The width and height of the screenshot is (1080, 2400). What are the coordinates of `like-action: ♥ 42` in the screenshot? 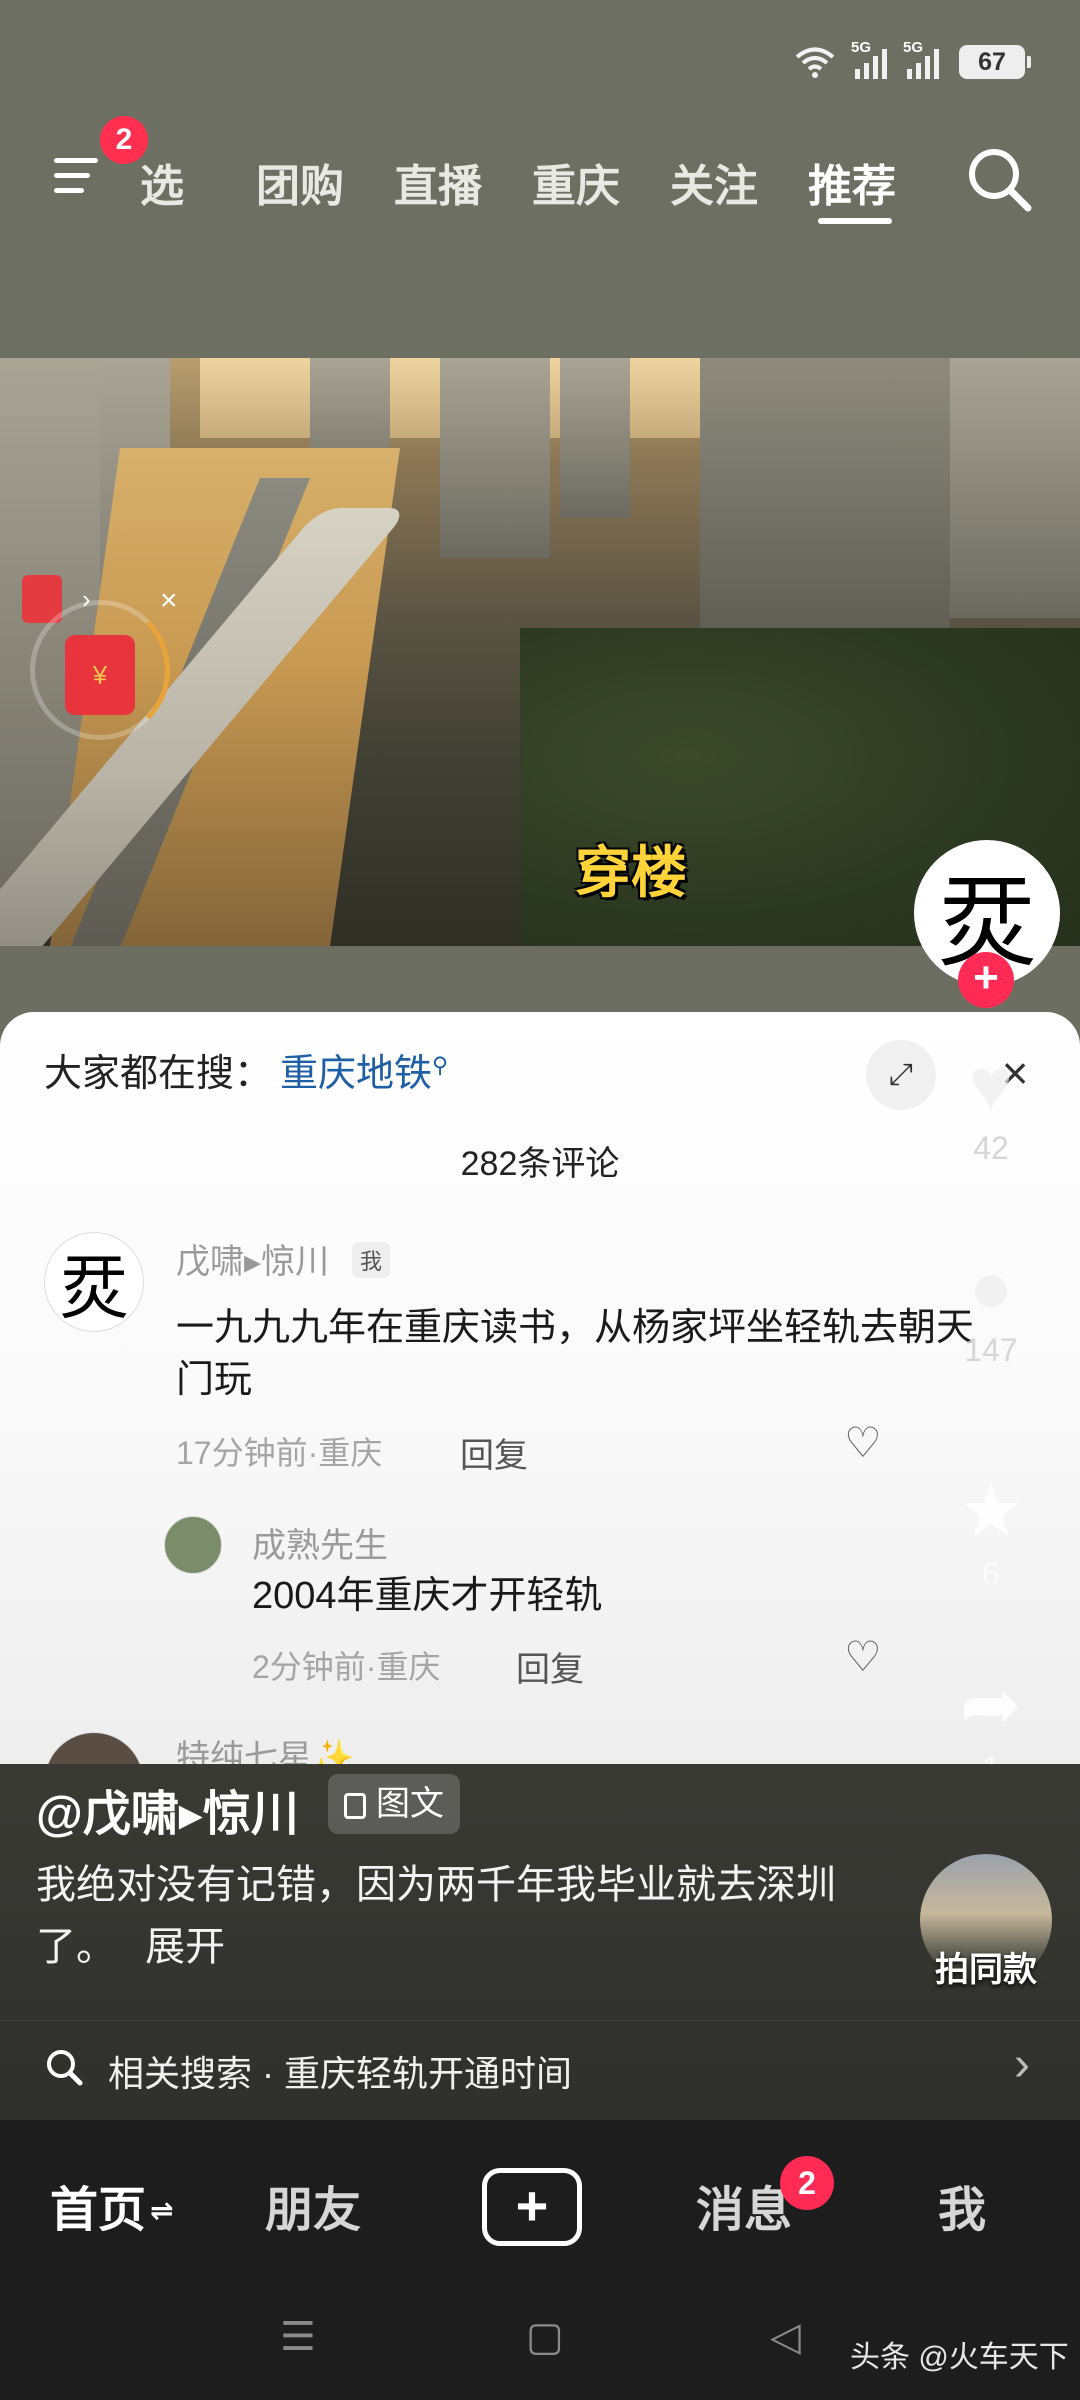 It's located at (991, 1103).